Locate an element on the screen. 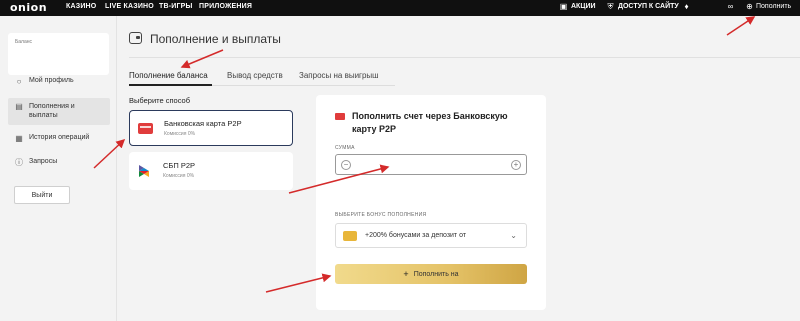 Image resolution: width=800 pixels, height=321 pixels. method-bank-card-p2p: Банковская карта P2P Комиссия 0% is located at coordinates (211, 128).